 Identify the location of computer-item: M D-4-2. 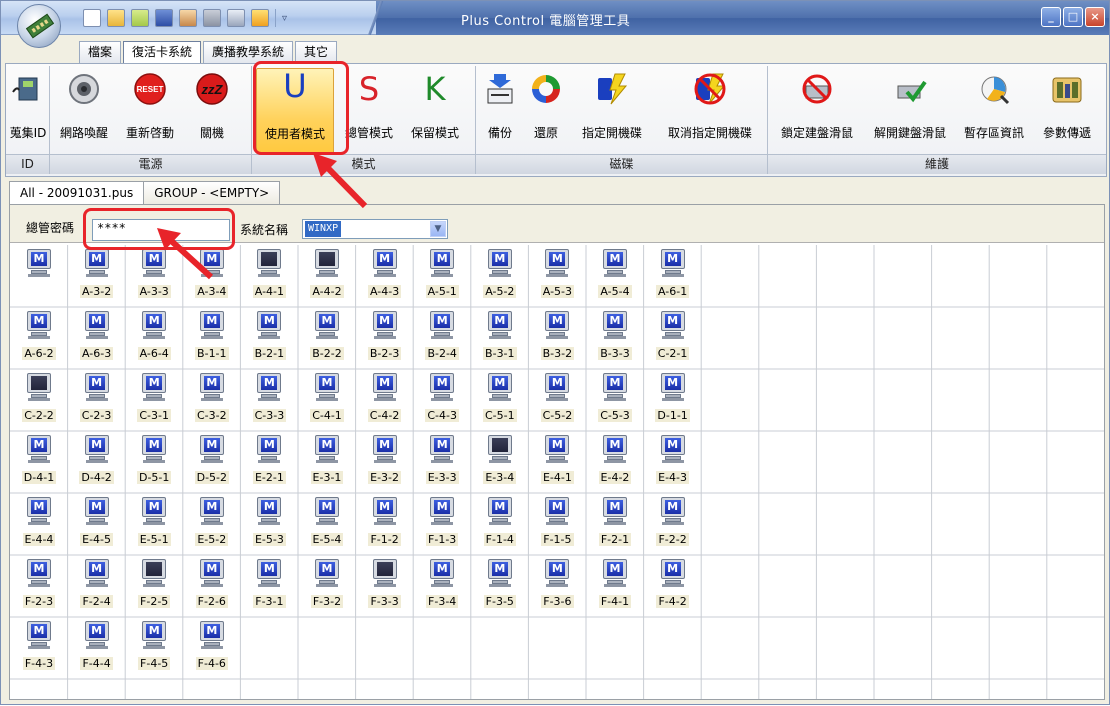
(97, 462).